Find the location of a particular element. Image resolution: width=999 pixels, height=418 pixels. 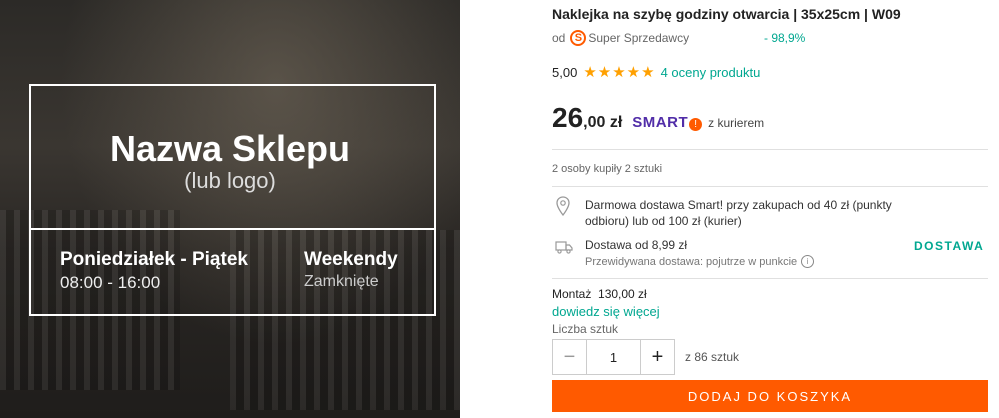

quantity-label: Liczba sztuk is located at coordinates (585, 329).